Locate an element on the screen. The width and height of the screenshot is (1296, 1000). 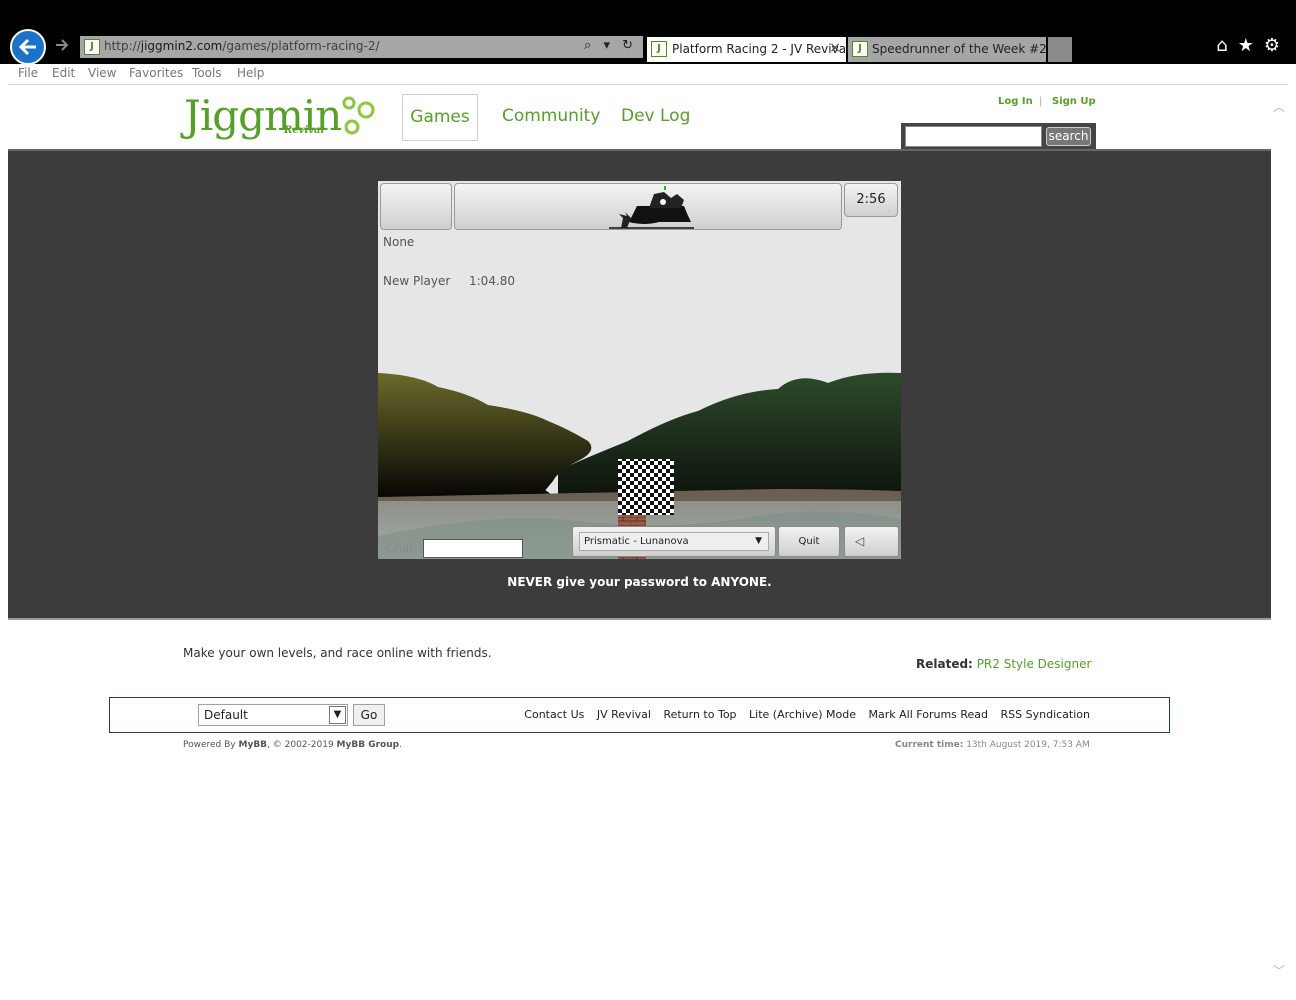
gear-icon: ⚙ is located at coordinates (1272, 46).